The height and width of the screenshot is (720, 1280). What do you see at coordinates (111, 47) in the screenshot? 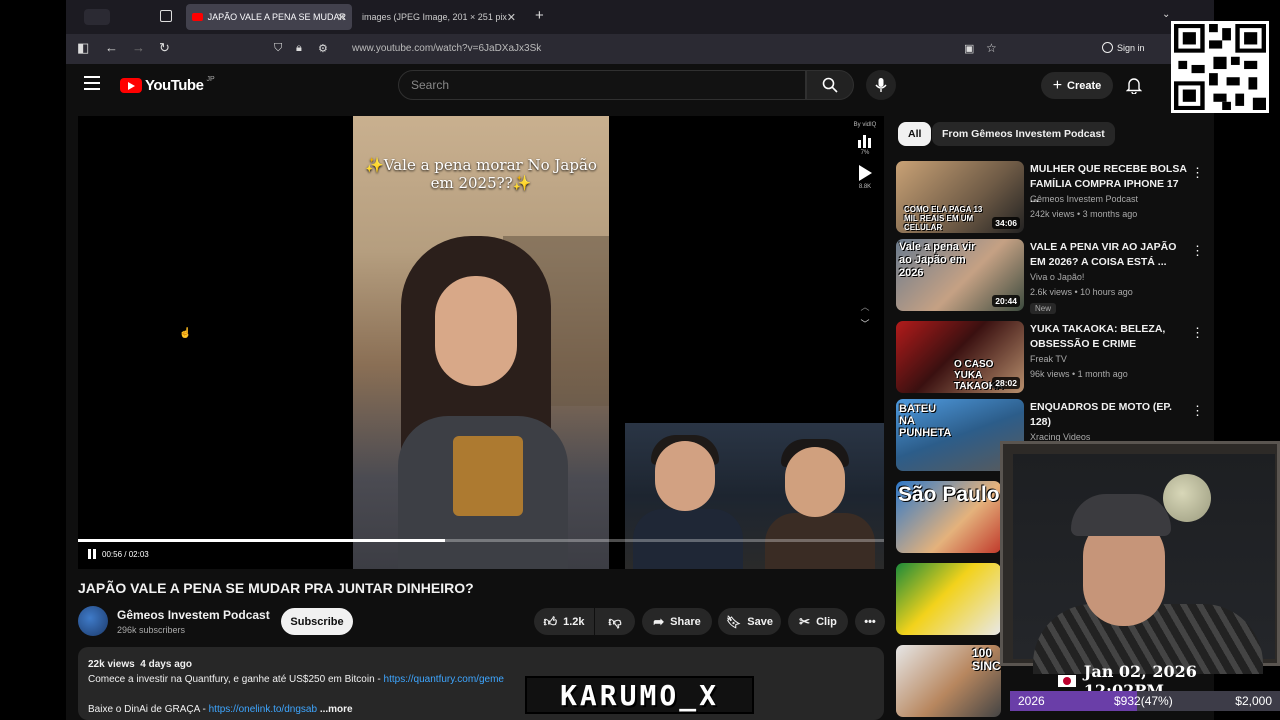
I see `back-arrow-icon: ←` at bounding box center [111, 47].